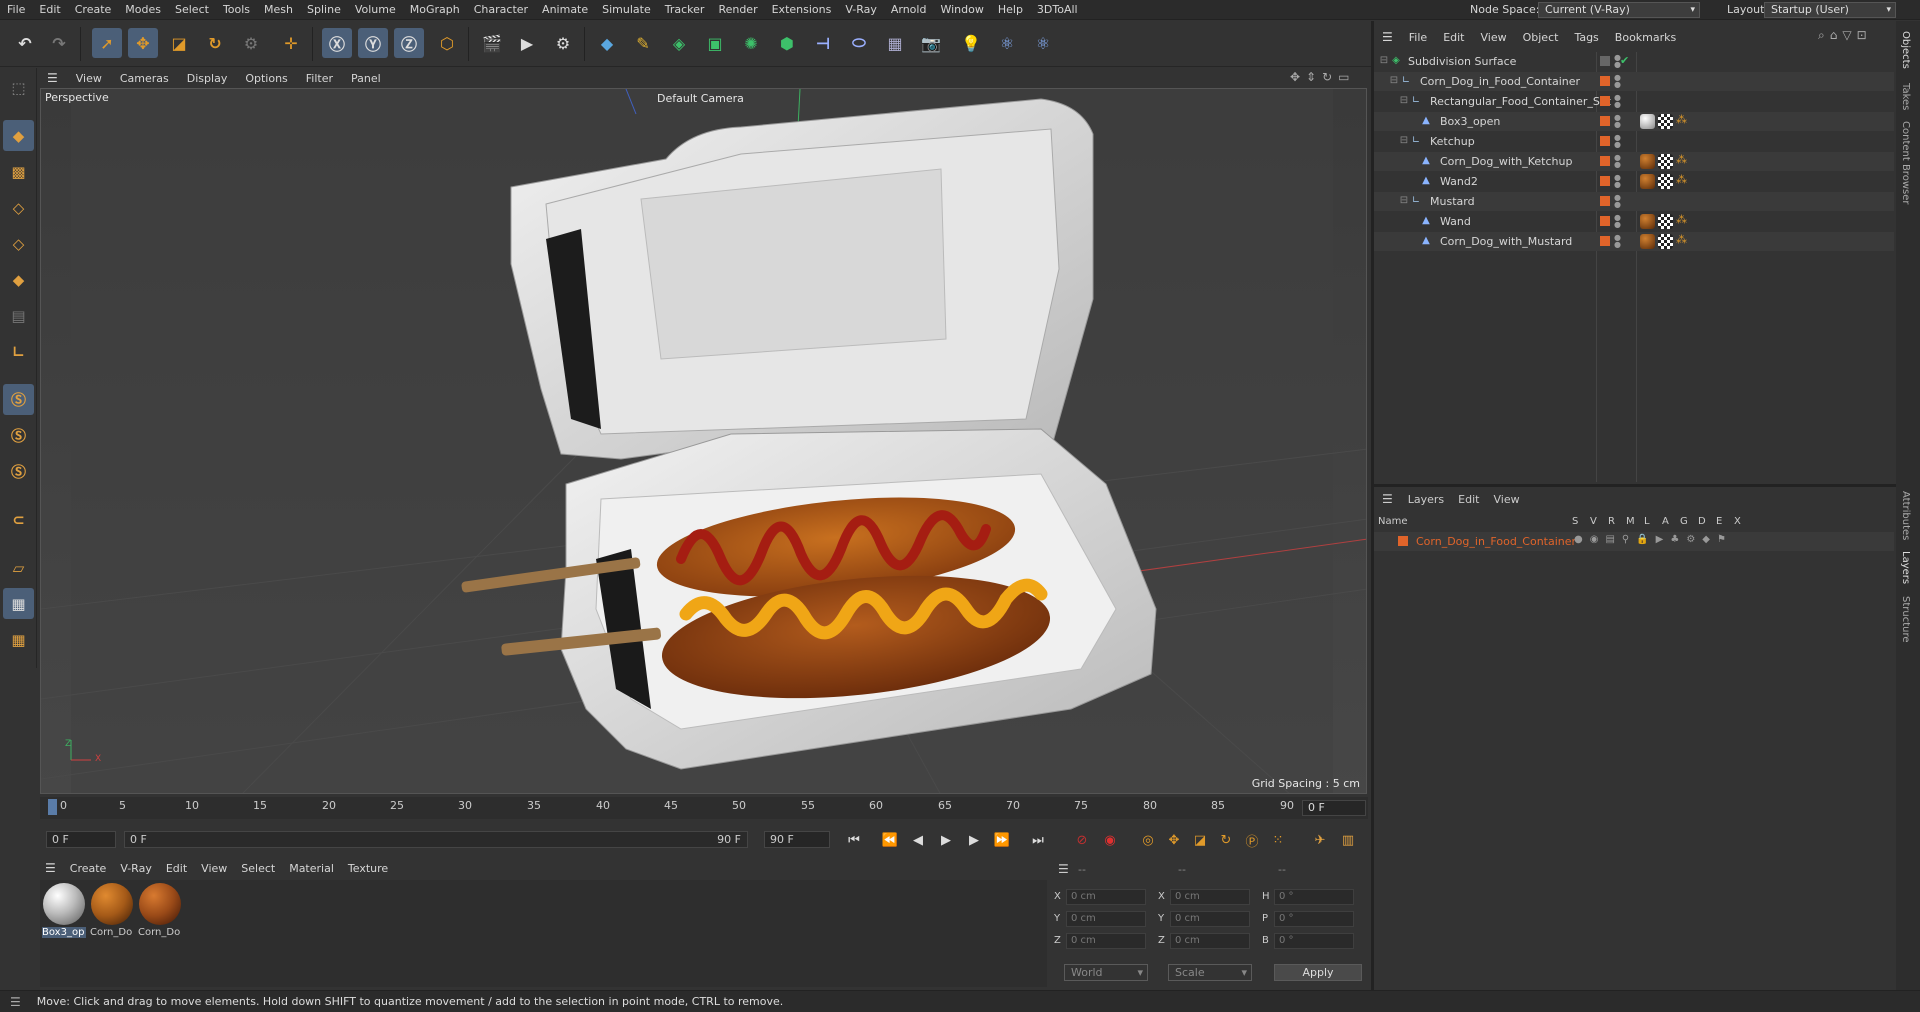 The image size is (1920, 1012). What do you see at coordinates (18, 351) in the screenshot?
I see `axis-mode-icon: ∟` at bounding box center [18, 351].